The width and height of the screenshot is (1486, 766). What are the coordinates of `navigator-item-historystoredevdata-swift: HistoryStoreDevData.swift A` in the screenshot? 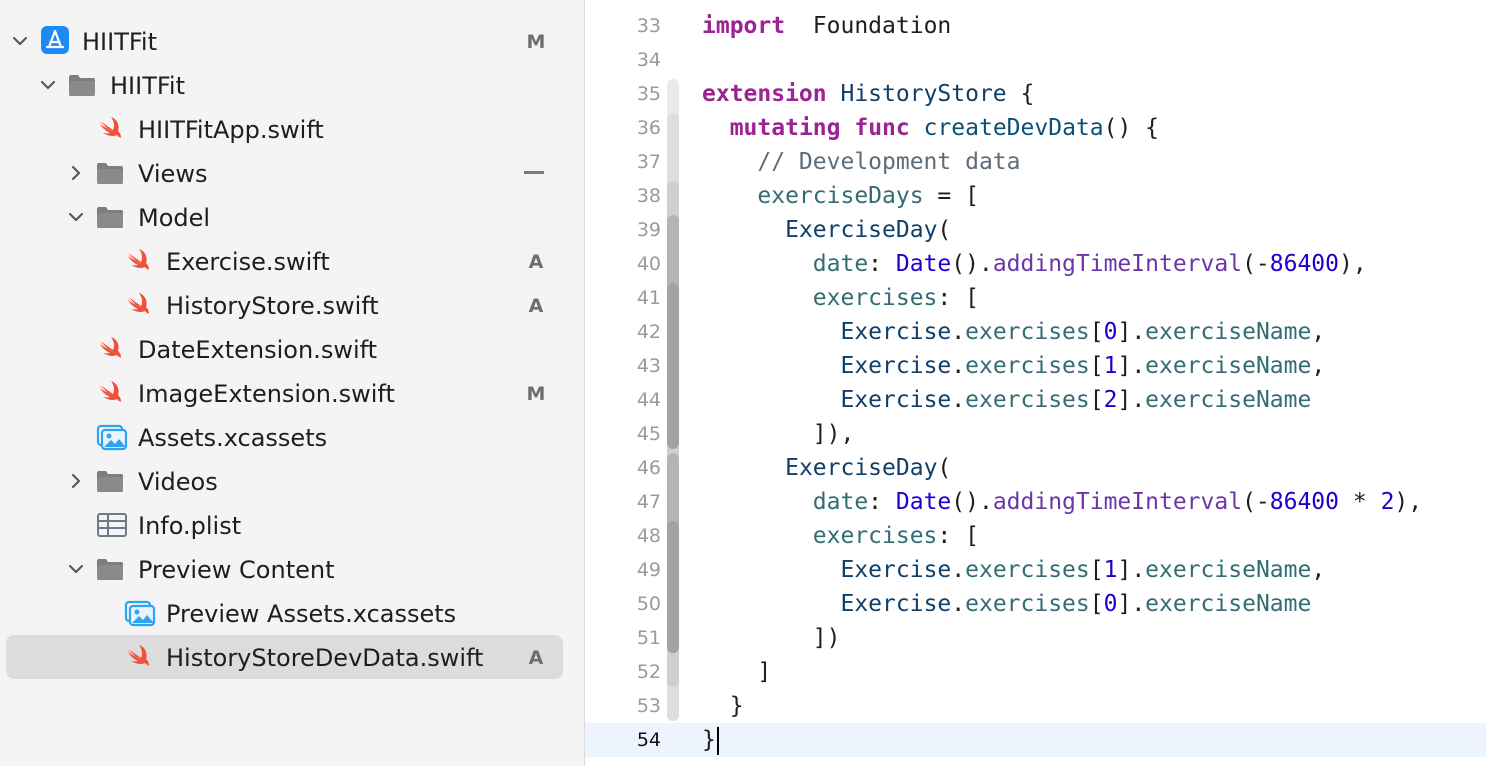 It's located at (292, 657).